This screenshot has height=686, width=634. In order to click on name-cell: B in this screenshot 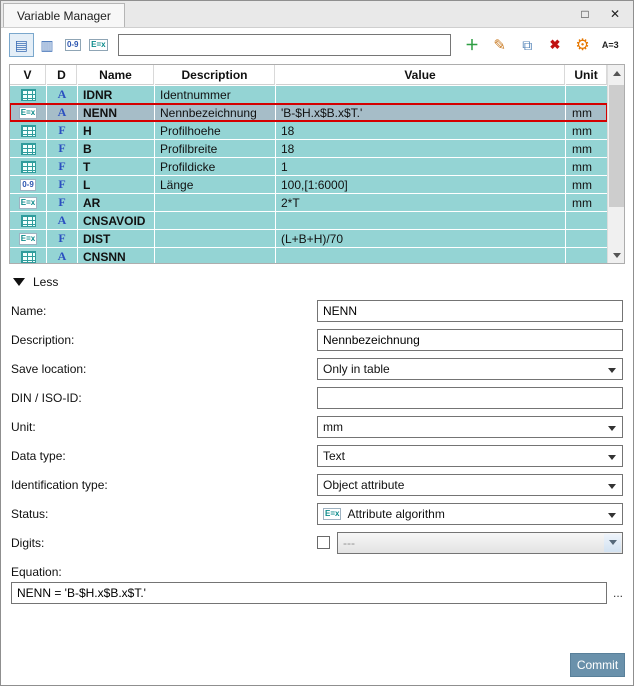, I will do `click(116, 148)`.